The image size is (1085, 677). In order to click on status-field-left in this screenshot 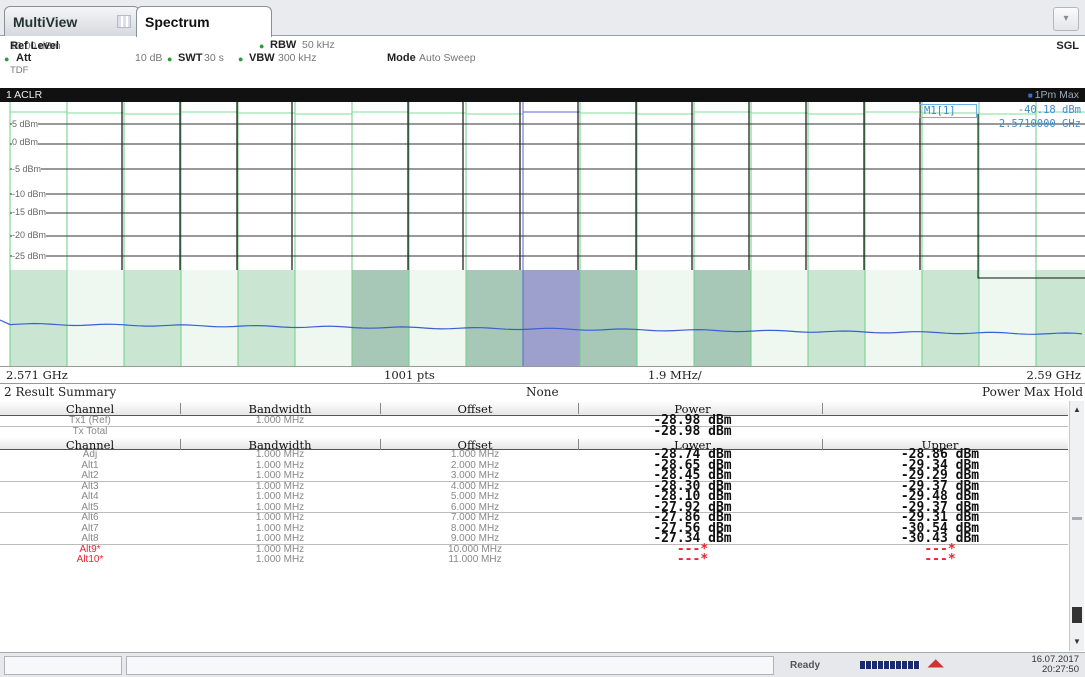, I will do `click(63, 665)`.